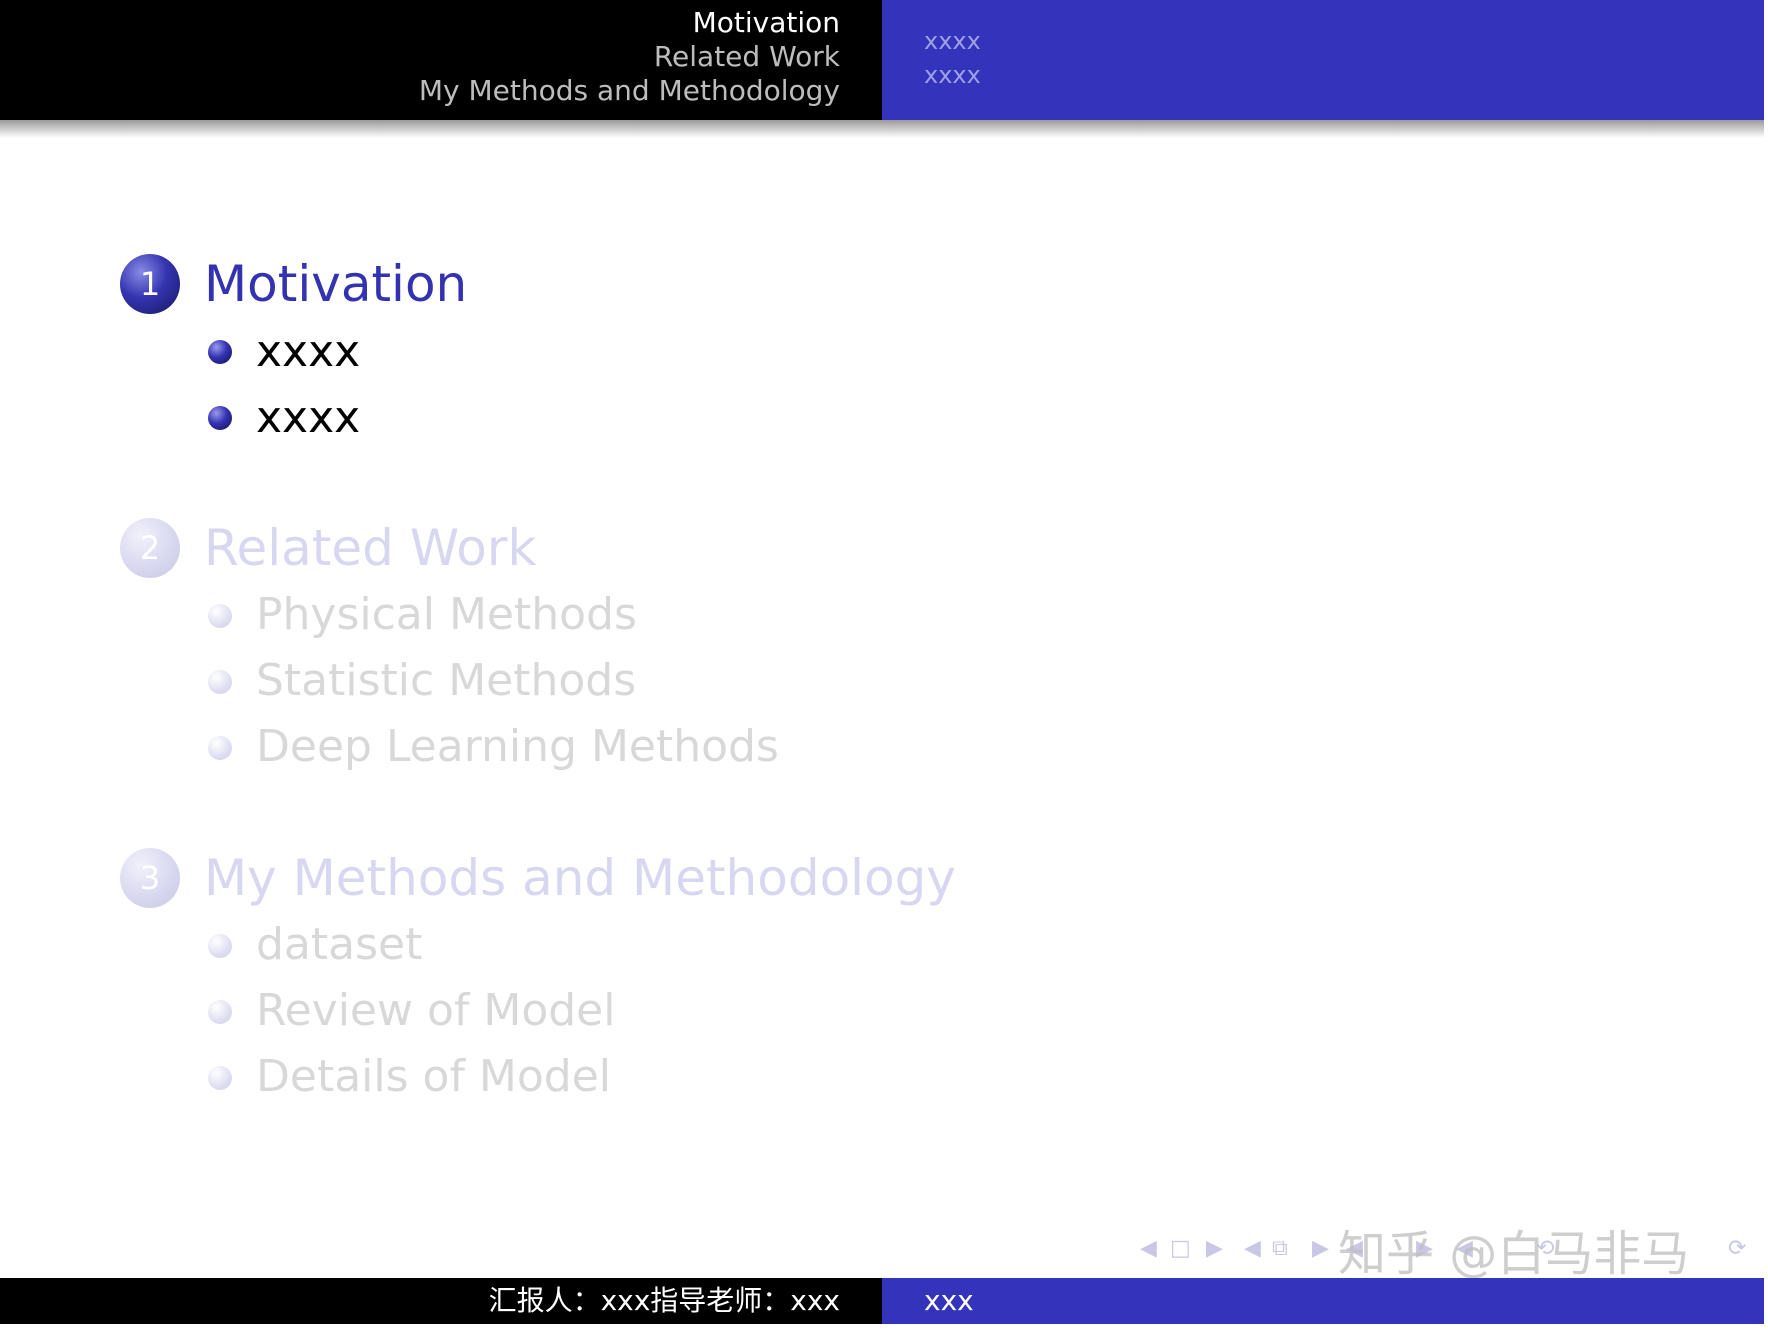 The image size is (1768, 1330). What do you see at coordinates (882, 129) in the screenshot?
I see `header-shadow` at bounding box center [882, 129].